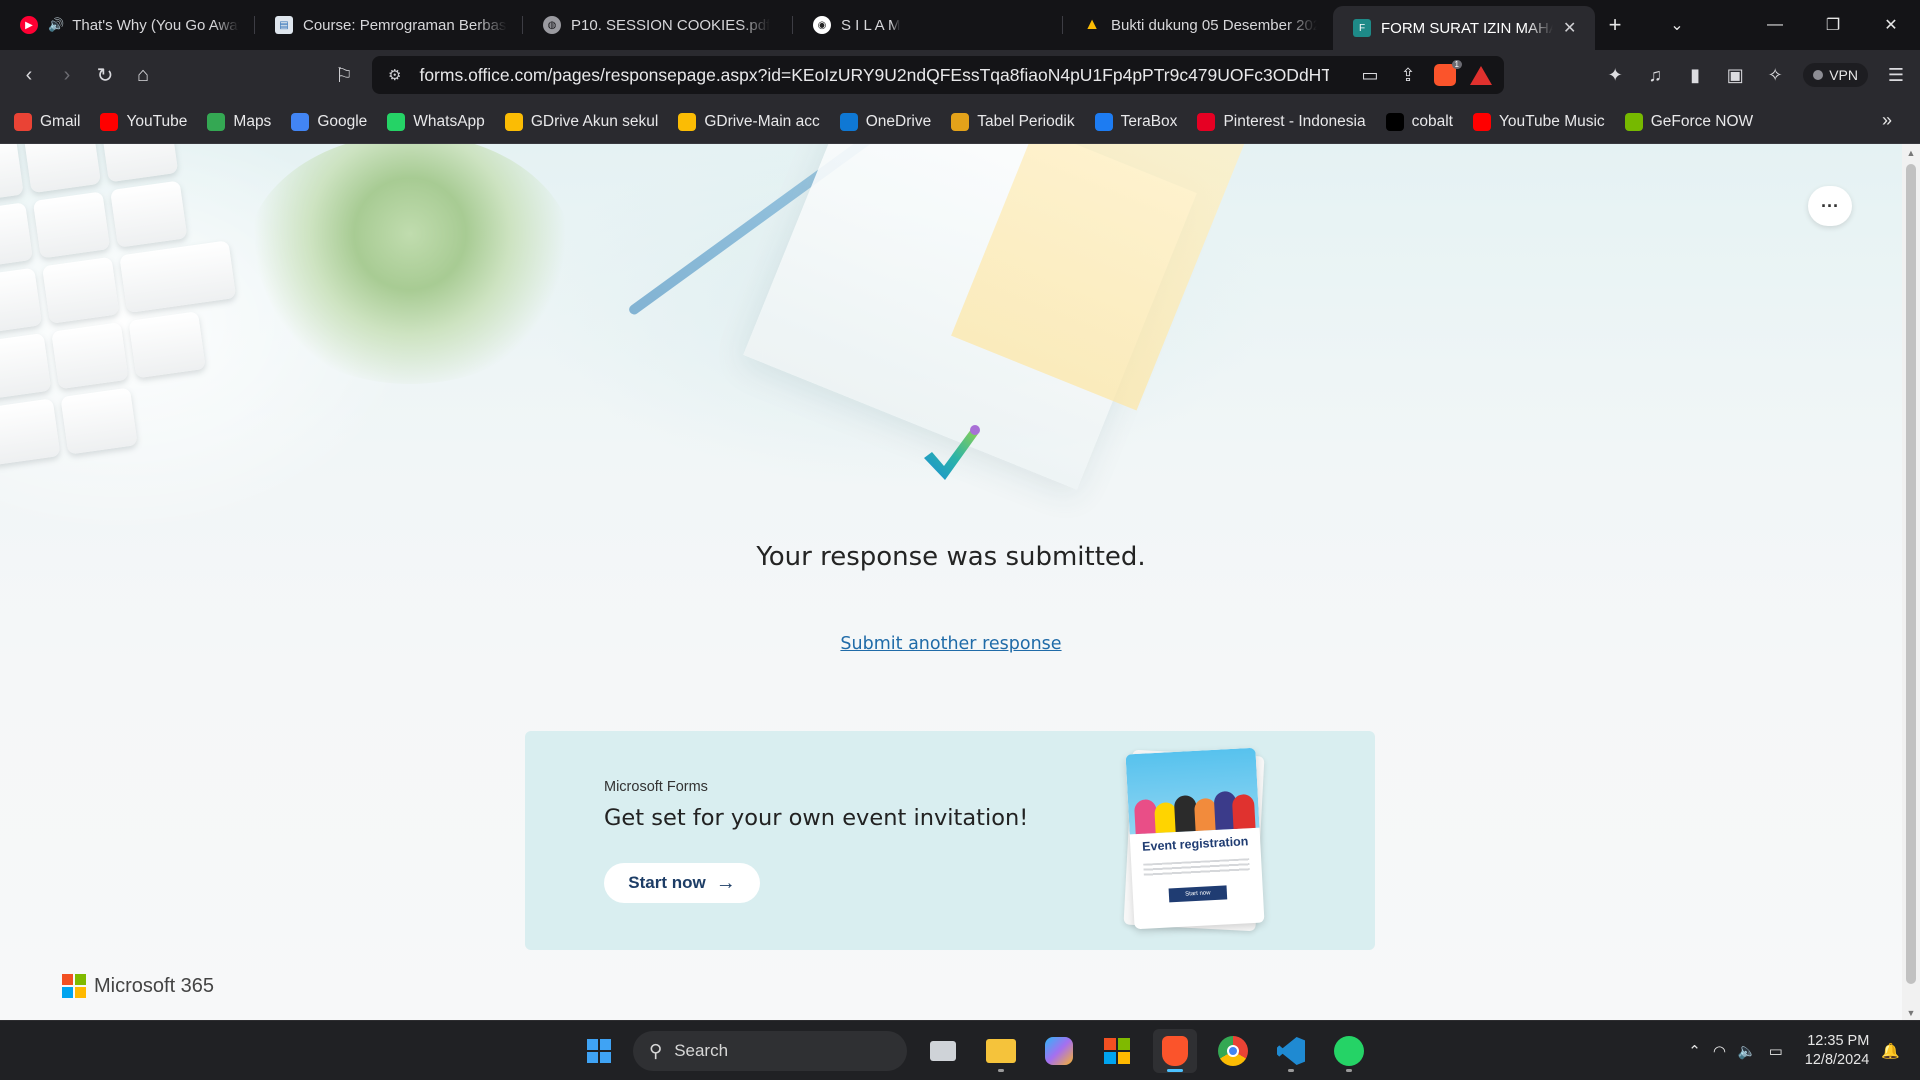 Image resolution: width=1920 pixels, height=1080 pixels. Describe the element at coordinates (1467, 28) in the screenshot. I see `tab-title: FORM SURAT IZIN MAHASISWA` at that location.